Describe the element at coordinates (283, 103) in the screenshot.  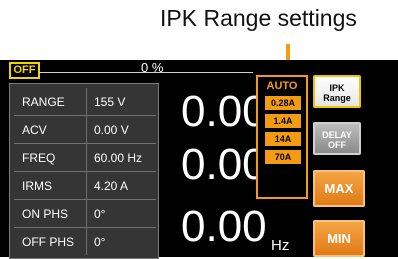
I see `ipk-range-option-0p28a: 0.28A` at that location.